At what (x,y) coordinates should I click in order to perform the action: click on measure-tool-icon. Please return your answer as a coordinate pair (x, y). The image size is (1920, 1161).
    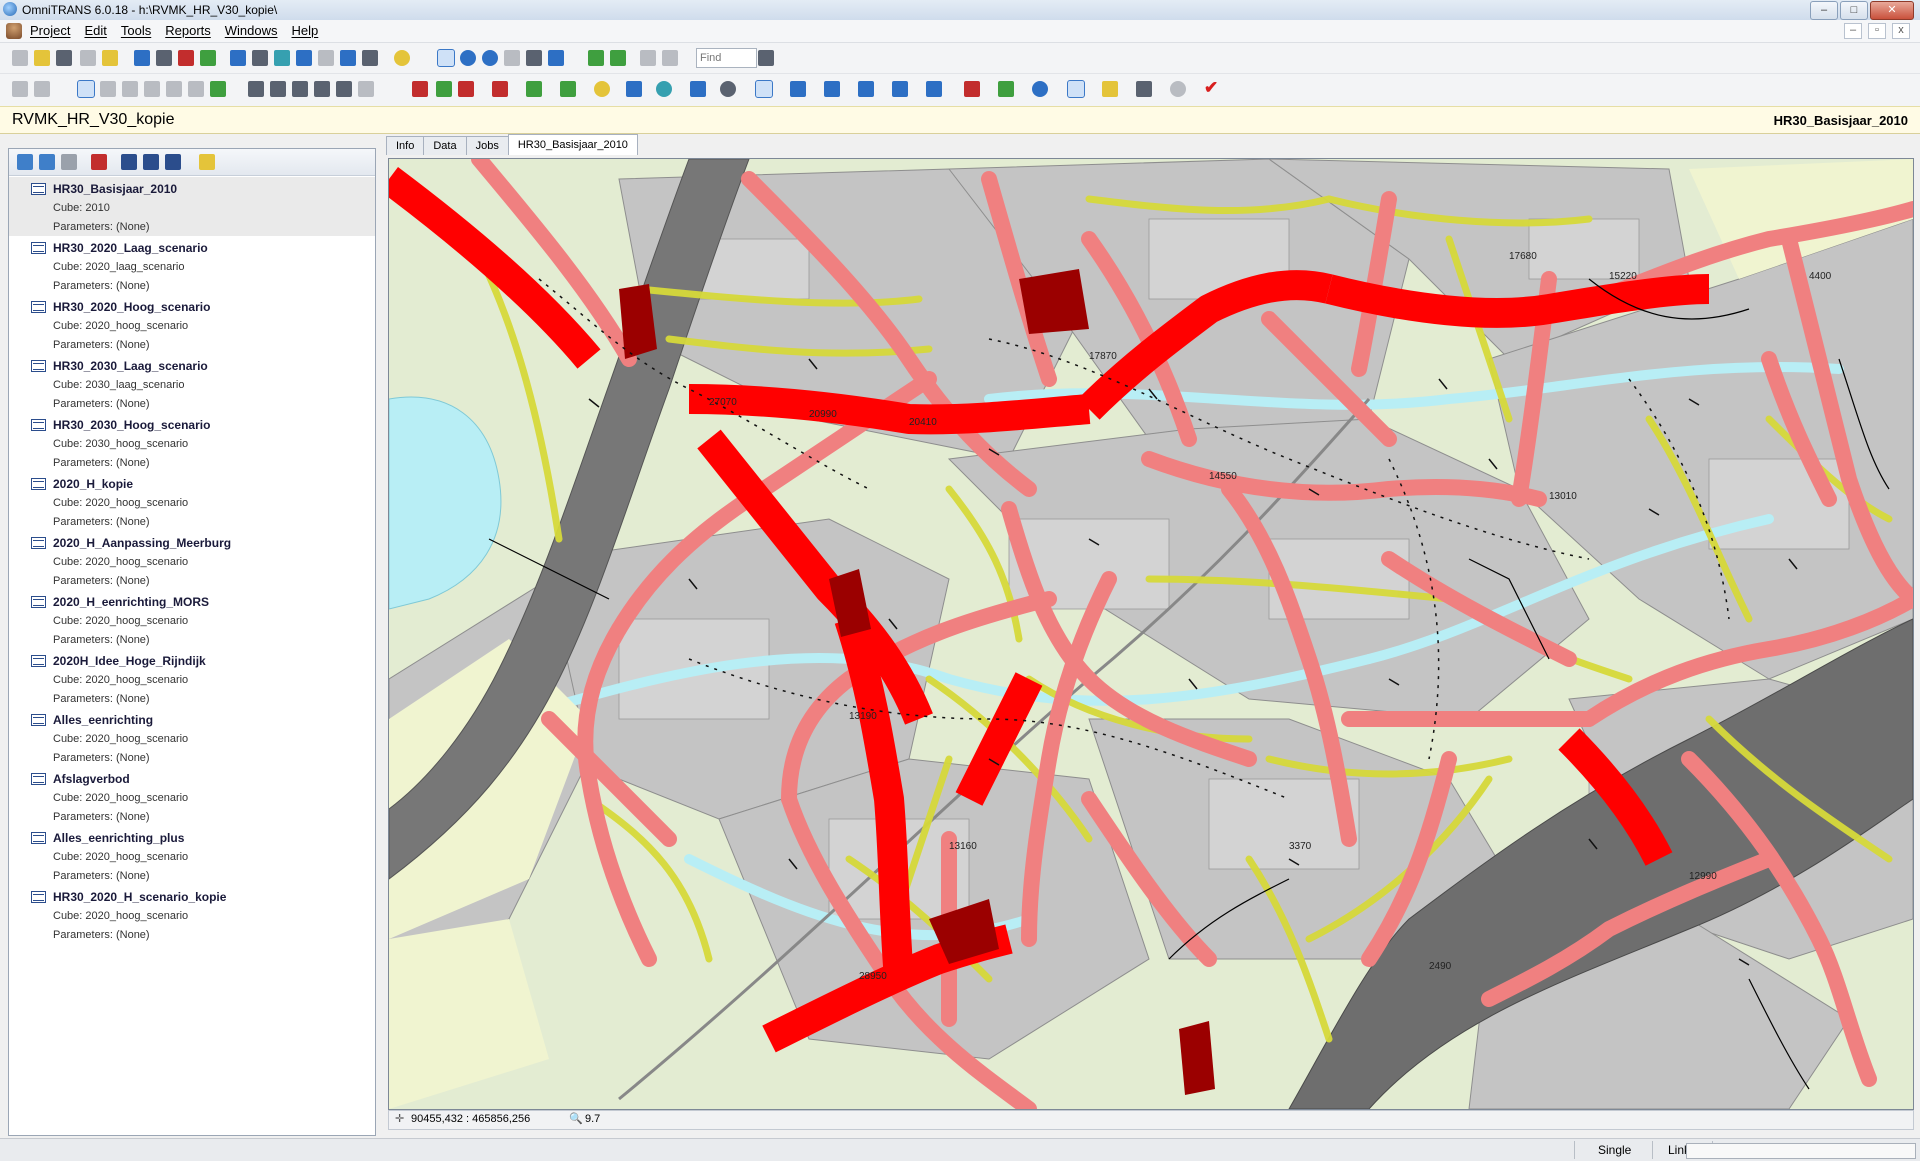
    Looking at the image, I should click on (196, 89).